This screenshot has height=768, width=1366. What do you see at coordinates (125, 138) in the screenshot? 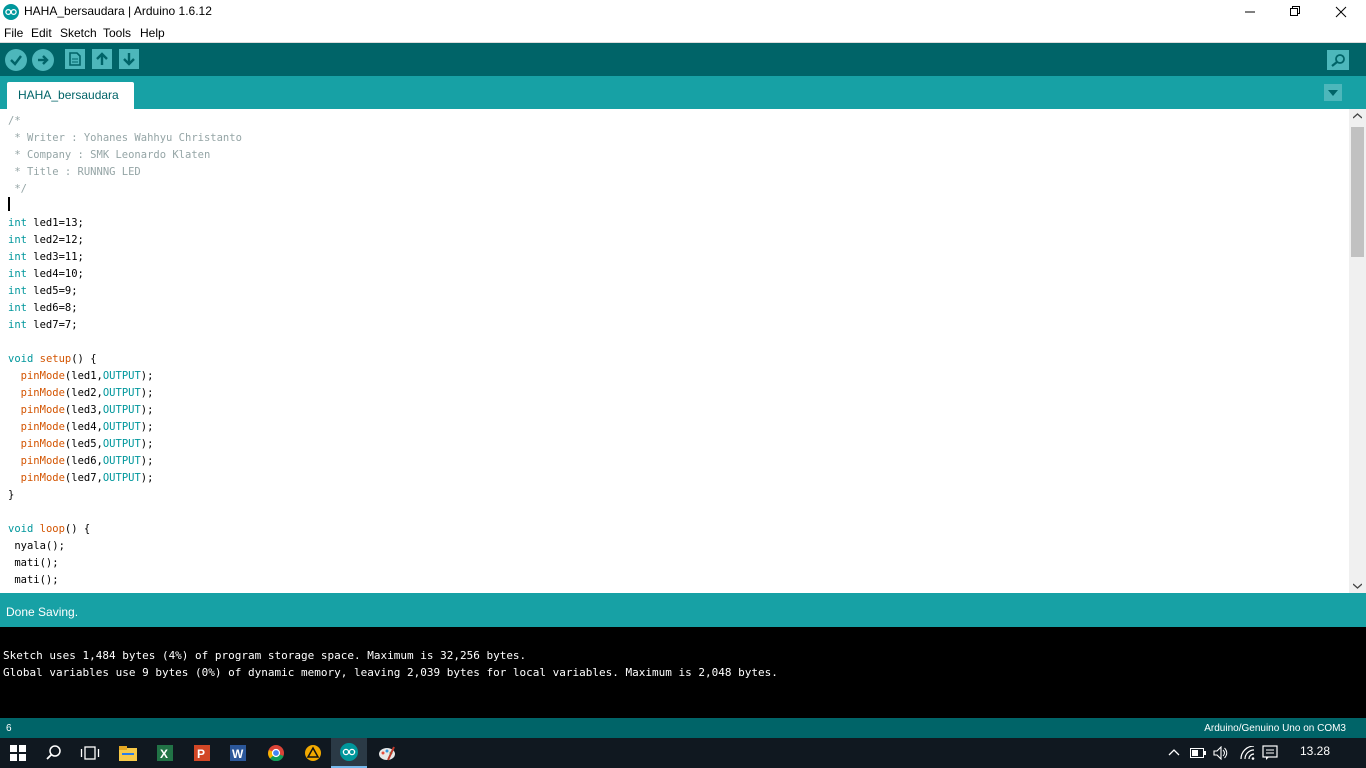
I see `code-line: * Writer : Yohanes Wahhyu Christanto` at bounding box center [125, 138].